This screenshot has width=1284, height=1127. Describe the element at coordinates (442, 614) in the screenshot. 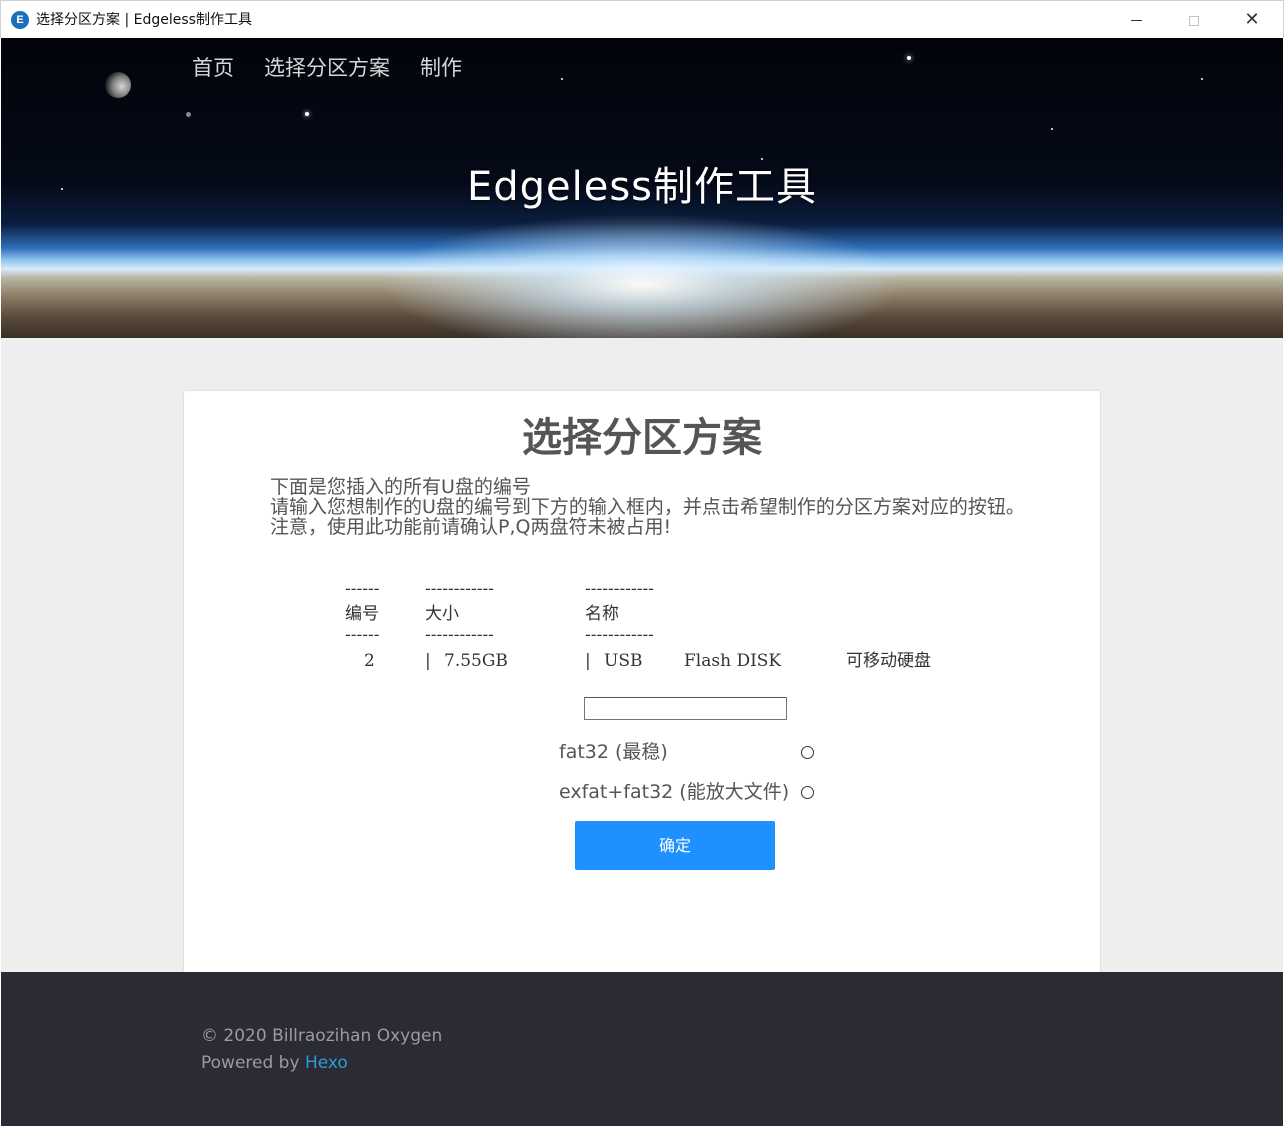

I see `column-header-size: 大小` at that location.